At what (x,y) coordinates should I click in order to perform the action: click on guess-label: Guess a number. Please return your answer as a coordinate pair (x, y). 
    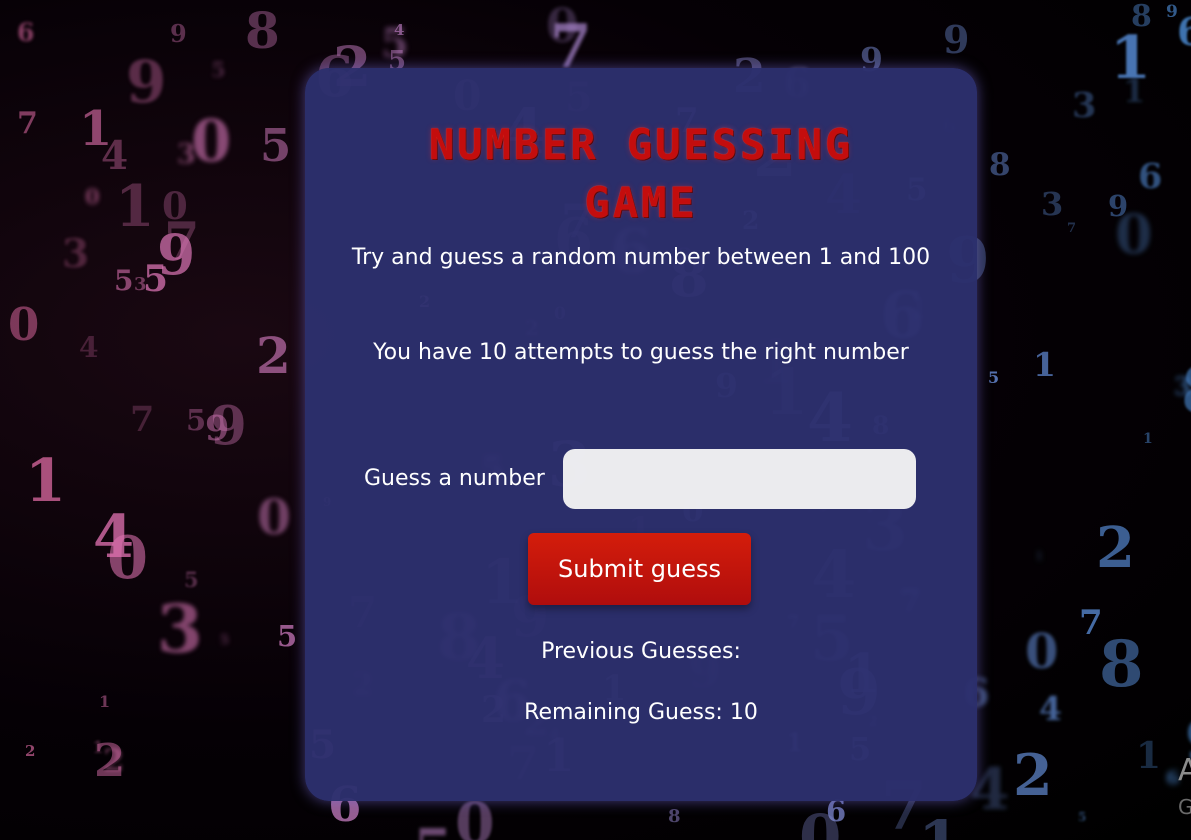
    Looking at the image, I should click on (454, 478).